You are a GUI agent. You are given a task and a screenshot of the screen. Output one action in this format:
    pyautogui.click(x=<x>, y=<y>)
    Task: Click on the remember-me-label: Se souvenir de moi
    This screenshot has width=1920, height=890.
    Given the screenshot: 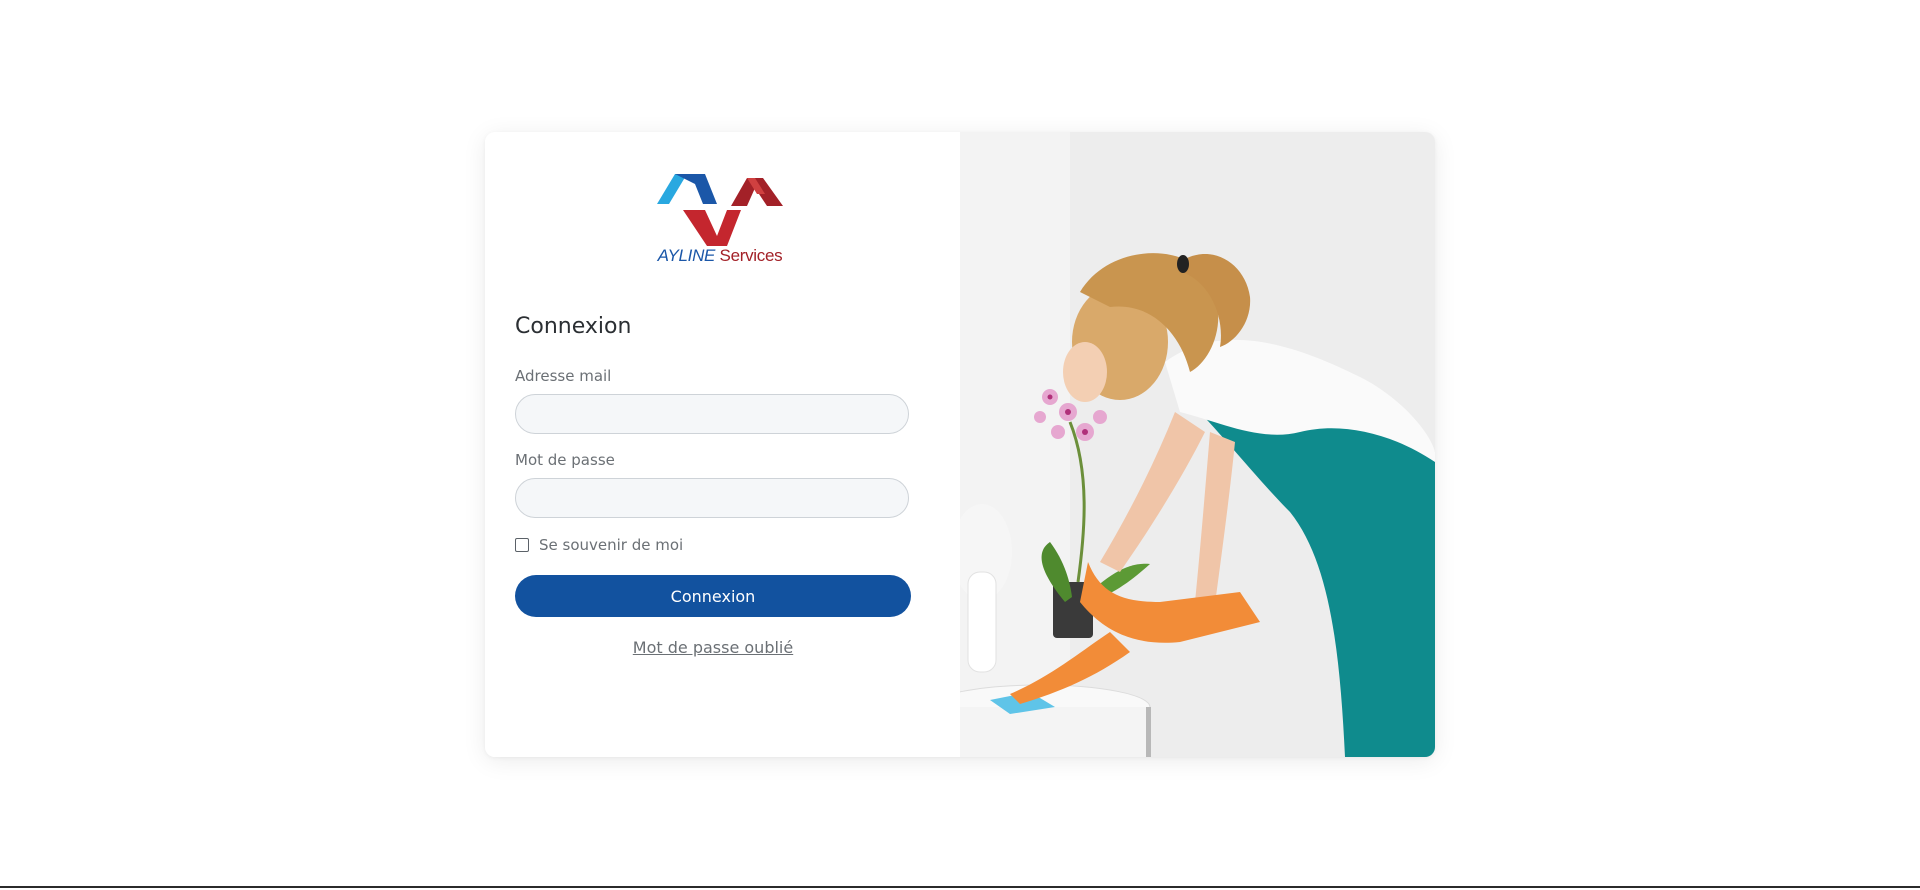 What is the action you would take?
    pyautogui.click(x=611, y=545)
    